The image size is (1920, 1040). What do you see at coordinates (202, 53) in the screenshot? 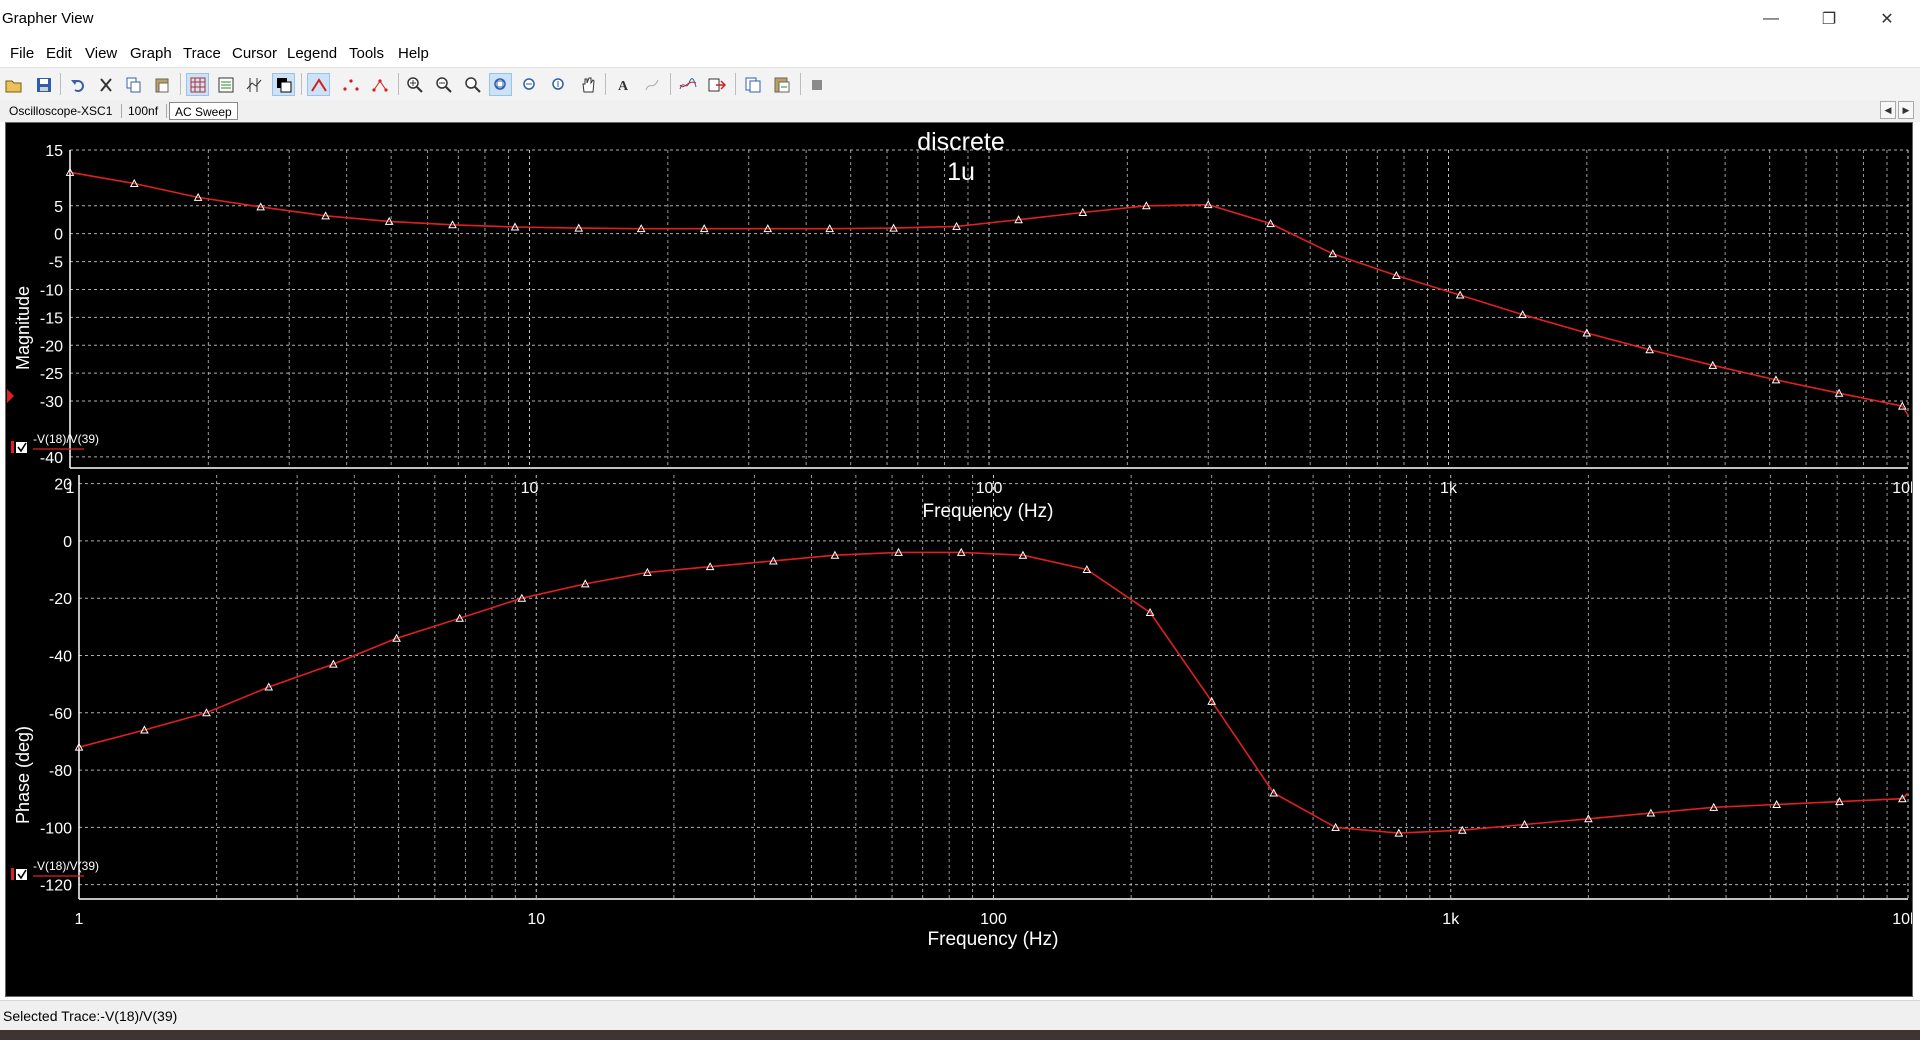
I see `menu-trace: Trace` at bounding box center [202, 53].